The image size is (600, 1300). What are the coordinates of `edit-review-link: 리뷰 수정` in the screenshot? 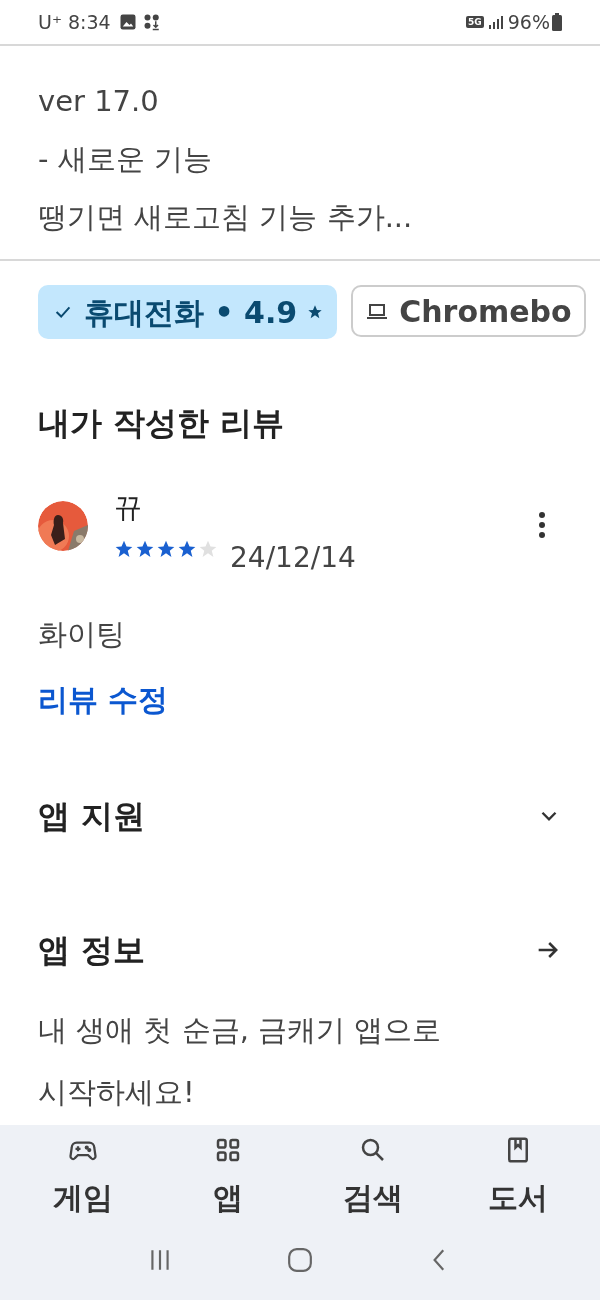 It's located at (103, 699).